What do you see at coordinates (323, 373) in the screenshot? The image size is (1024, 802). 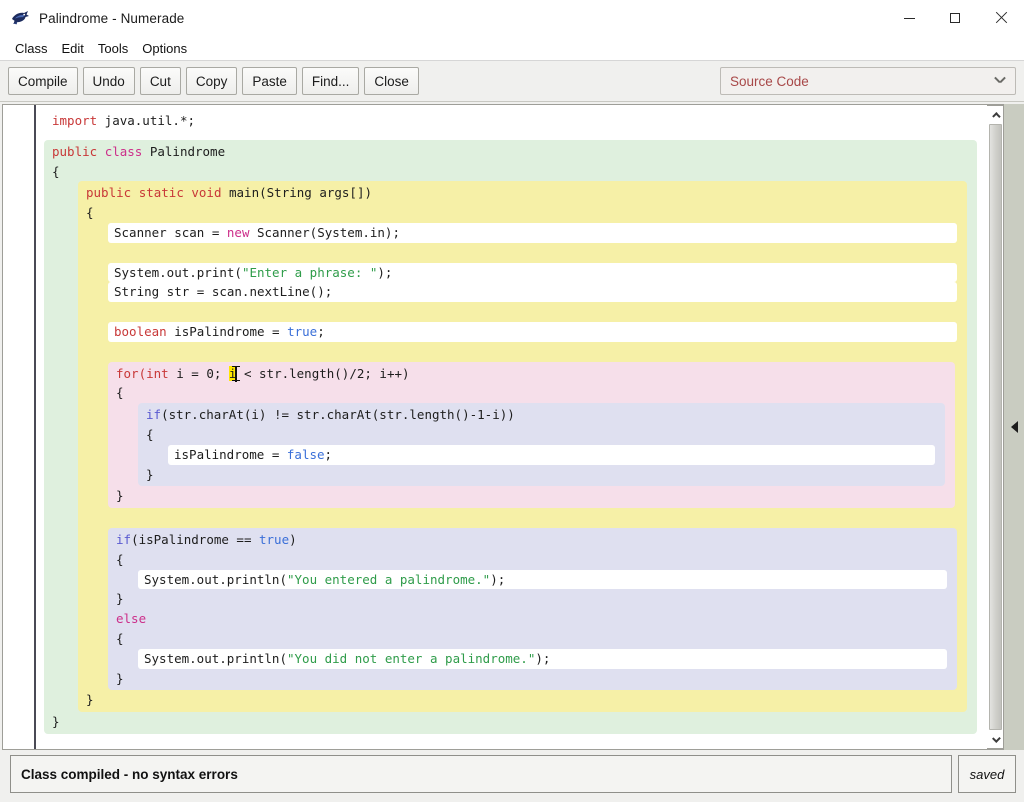 I see `for-condition: < str.length()/2; i++)` at bounding box center [323, 373].